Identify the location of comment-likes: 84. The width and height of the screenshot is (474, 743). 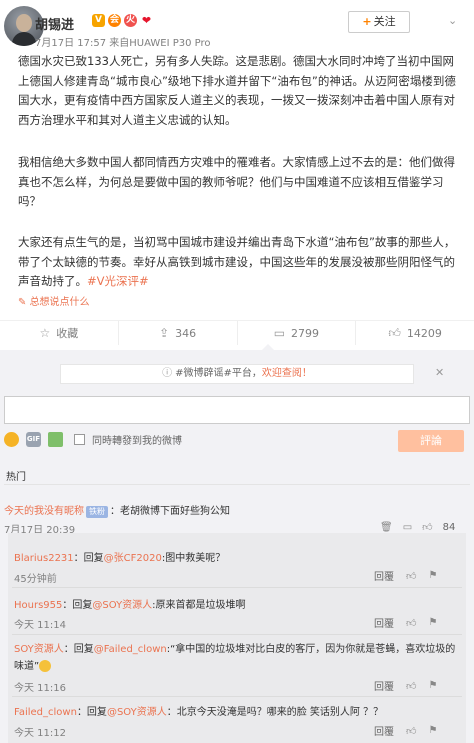
(449, 527).